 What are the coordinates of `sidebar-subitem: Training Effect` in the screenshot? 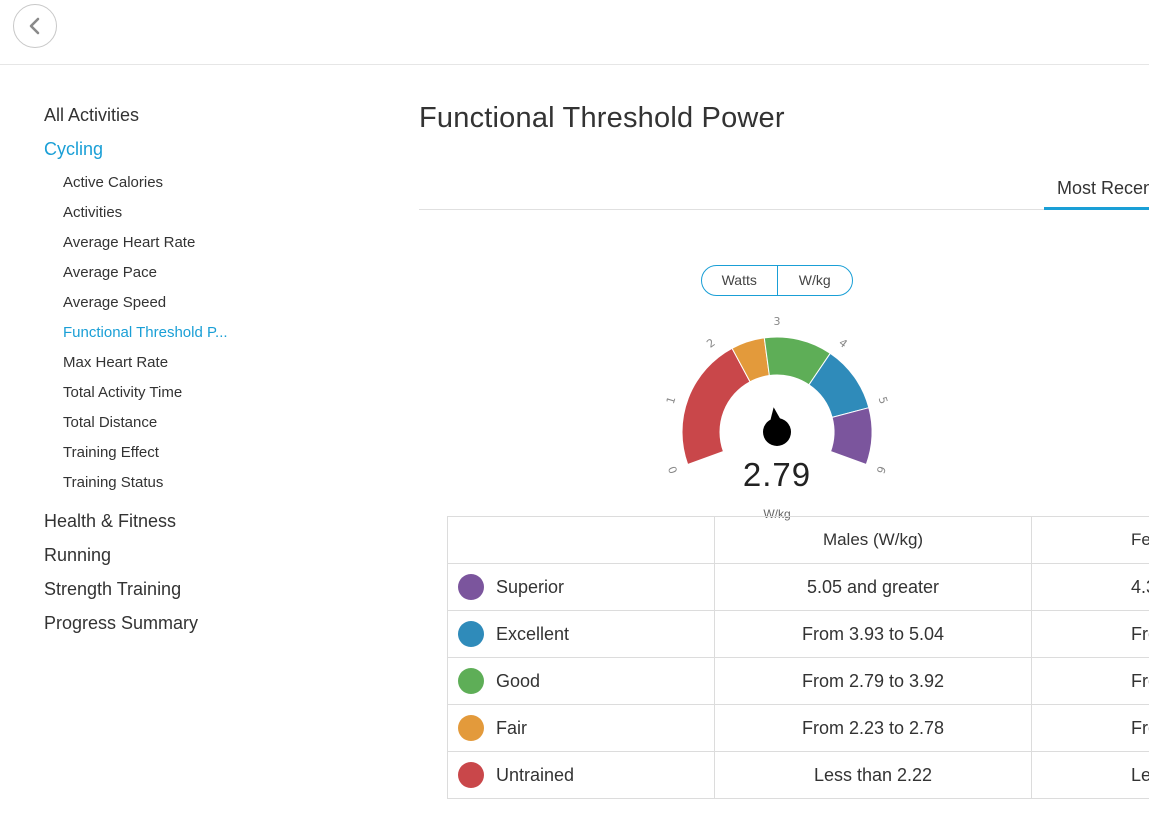 It's located at (203, 453).